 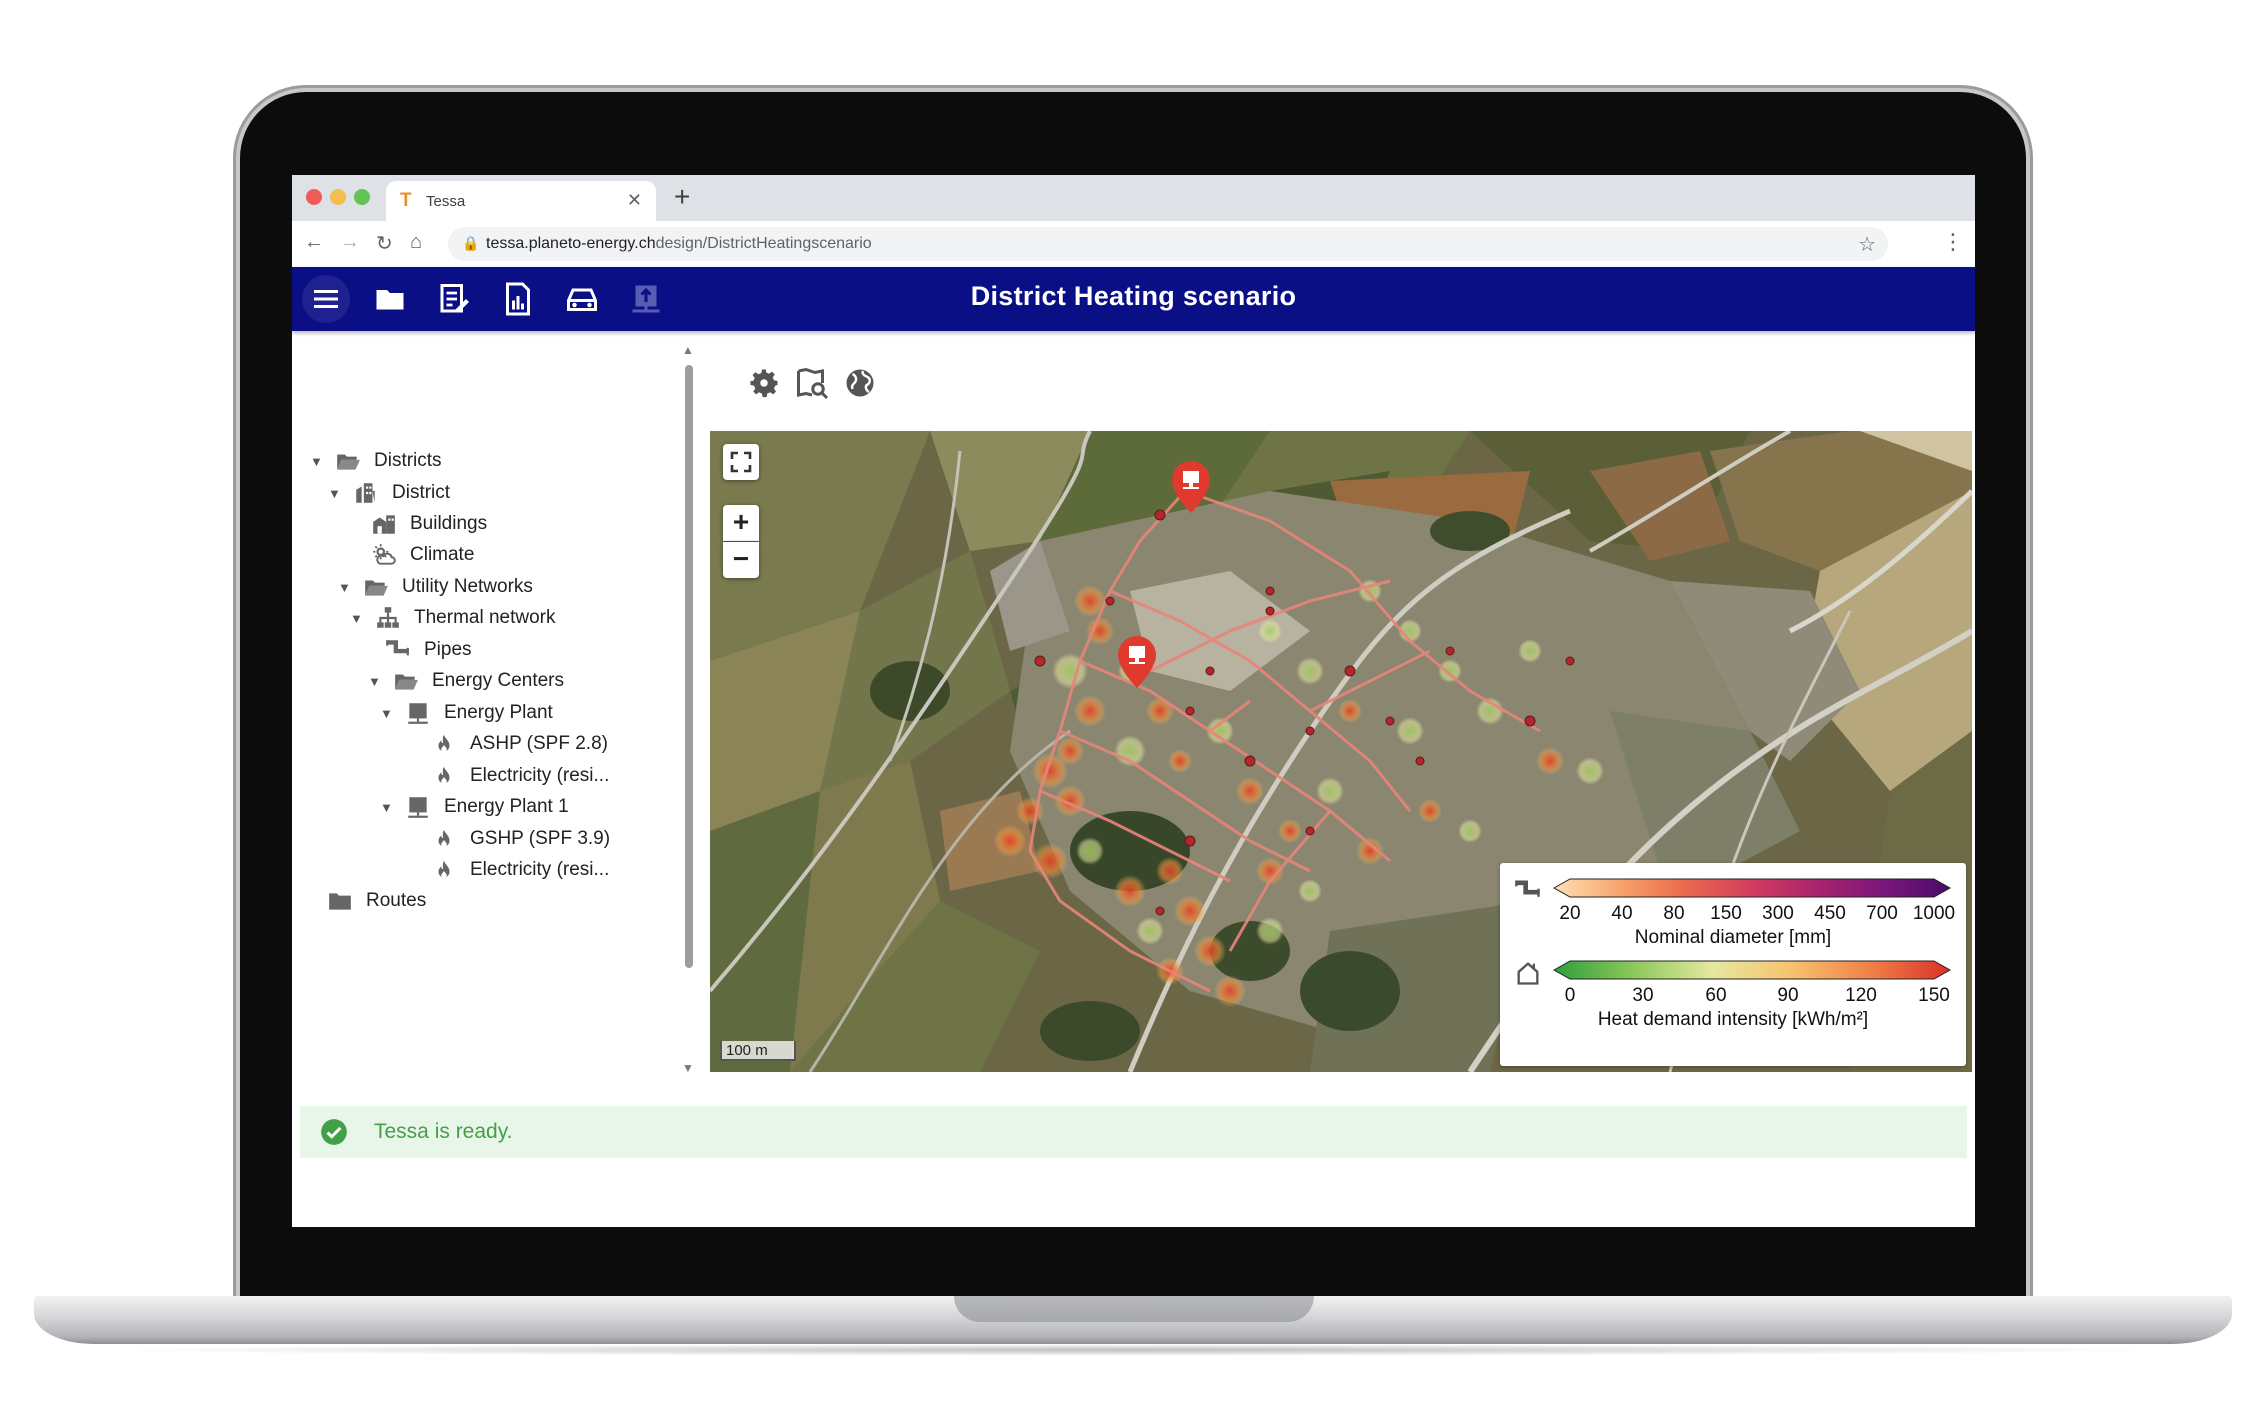 I want to click on status-bar: Tessa is ready., so click(x=1133, y=1132).